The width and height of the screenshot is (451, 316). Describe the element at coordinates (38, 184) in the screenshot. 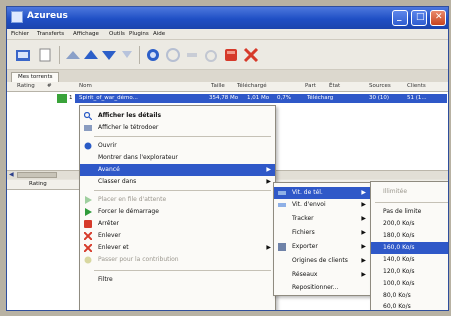

I see `col-rating-bottom: Rating` at that location.